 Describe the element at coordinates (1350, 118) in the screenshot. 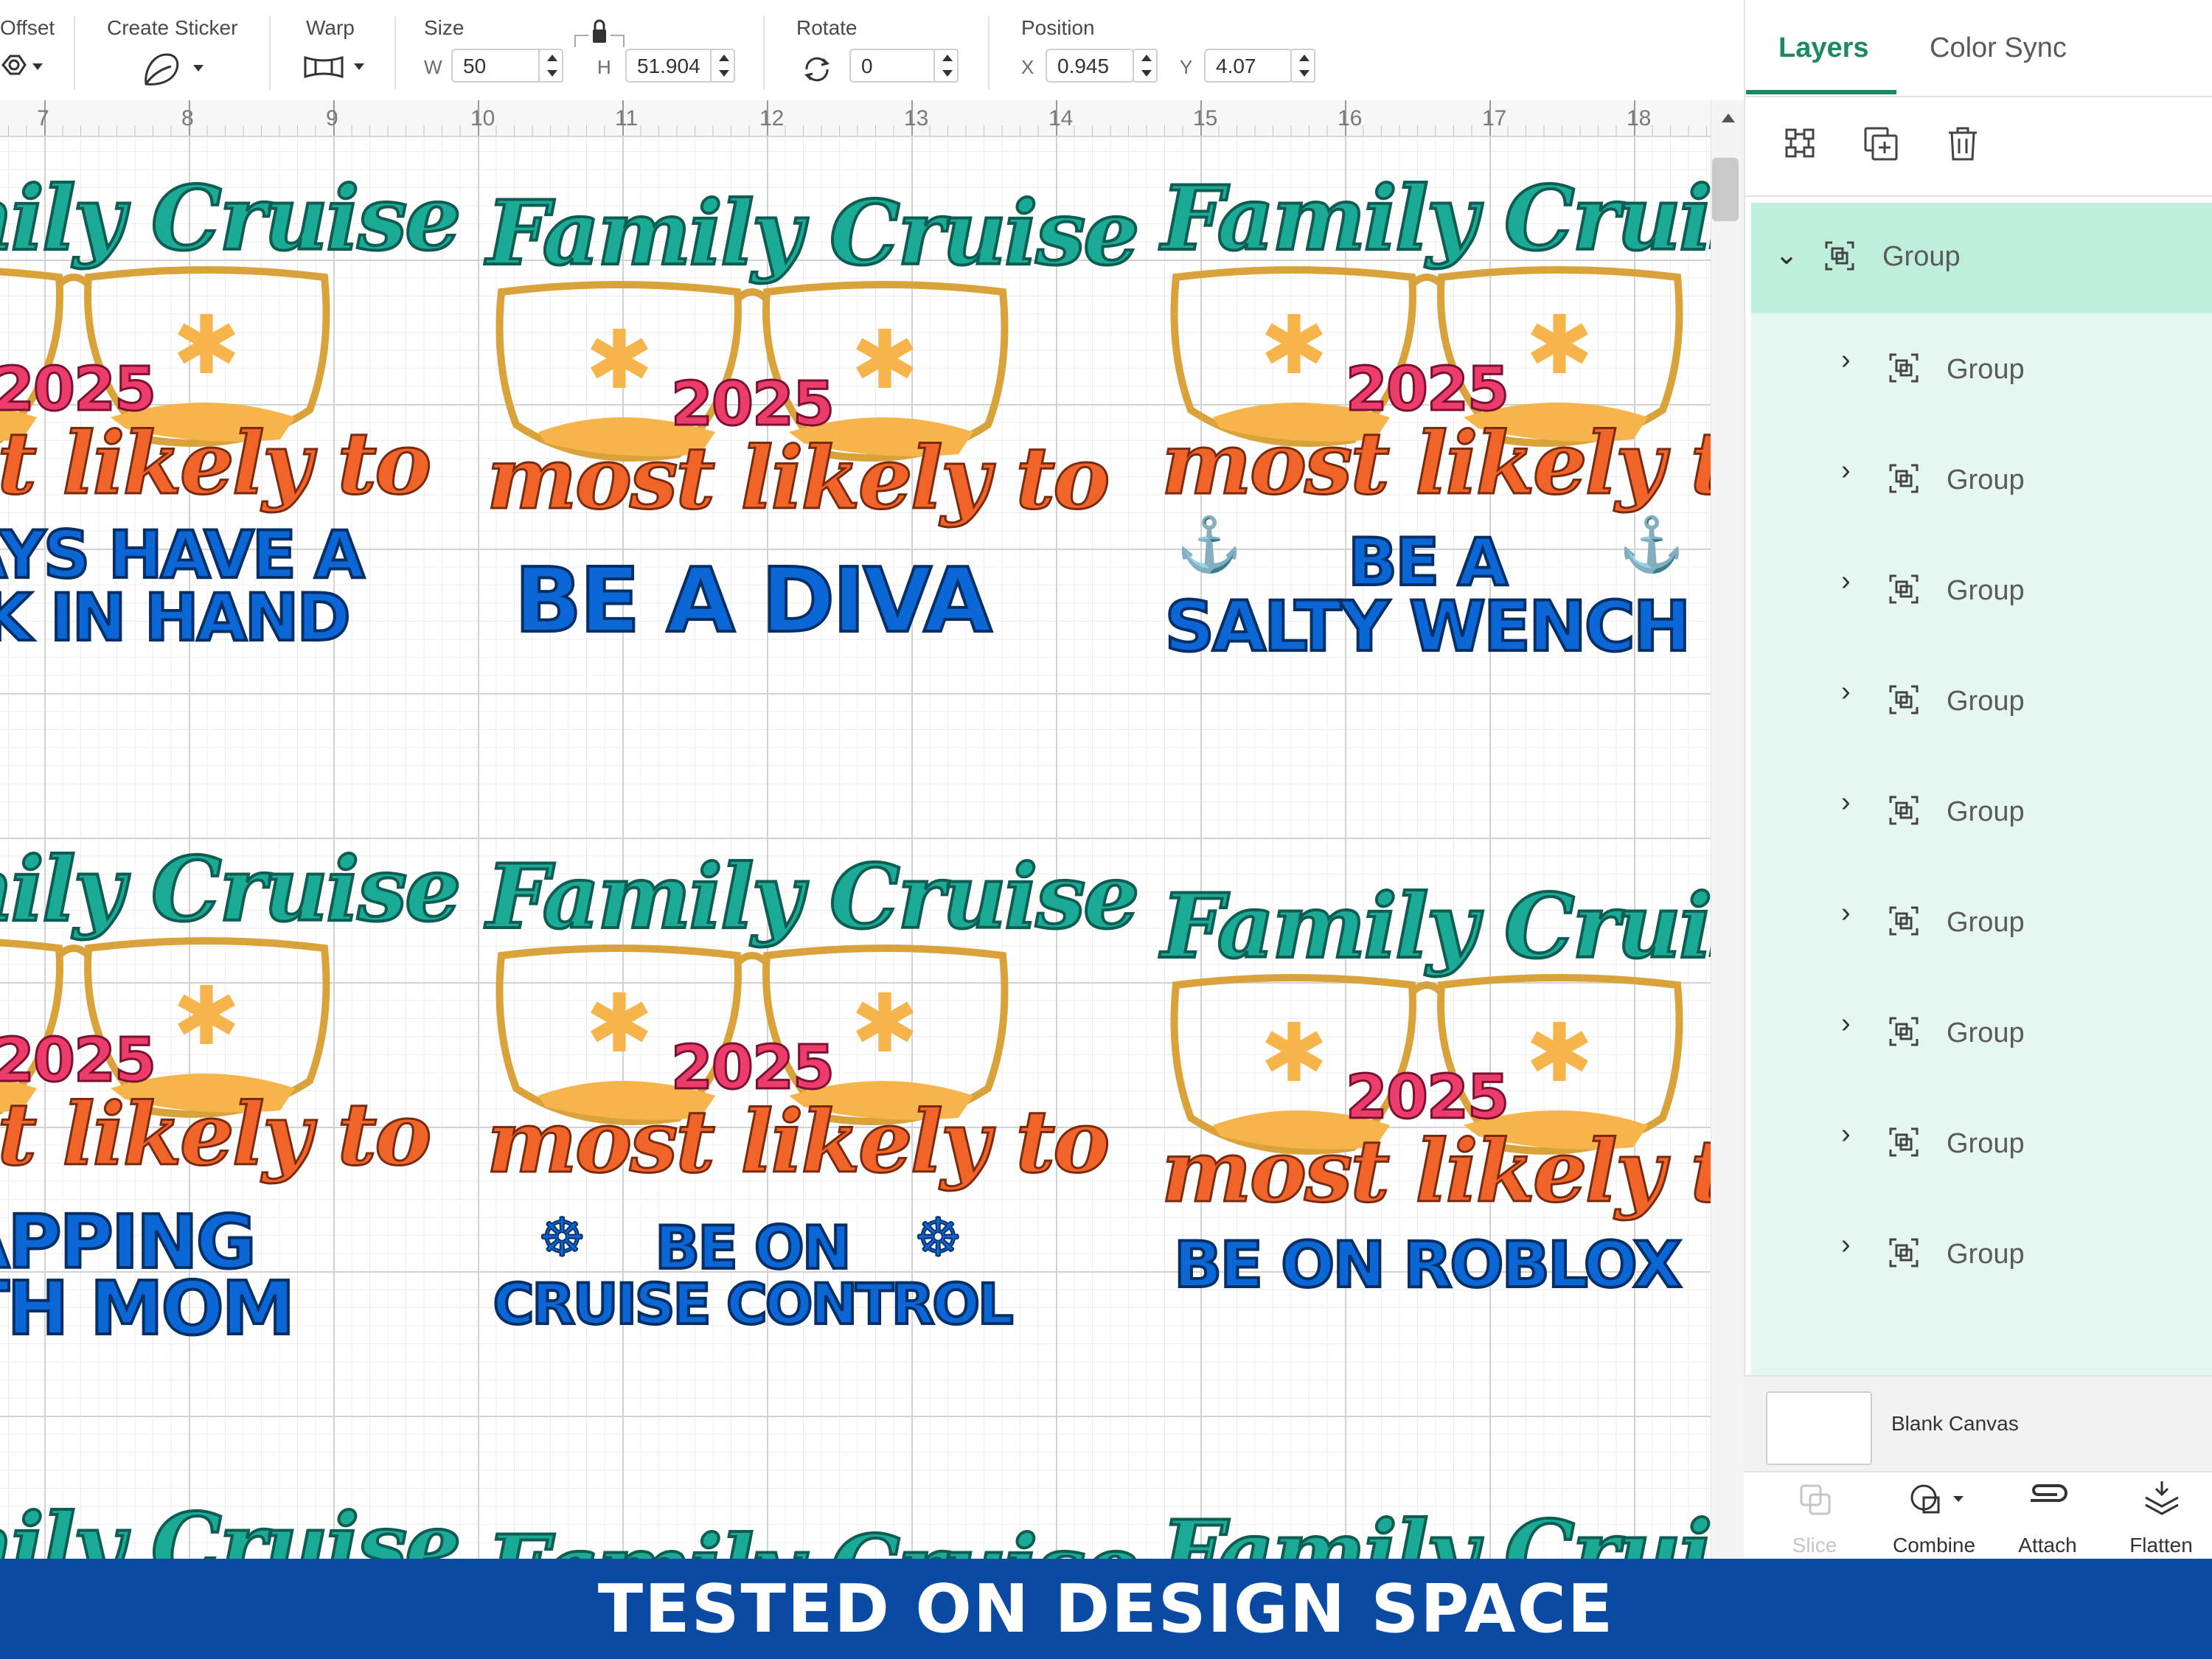

I see `ruler-tick-label: 16` at that location.